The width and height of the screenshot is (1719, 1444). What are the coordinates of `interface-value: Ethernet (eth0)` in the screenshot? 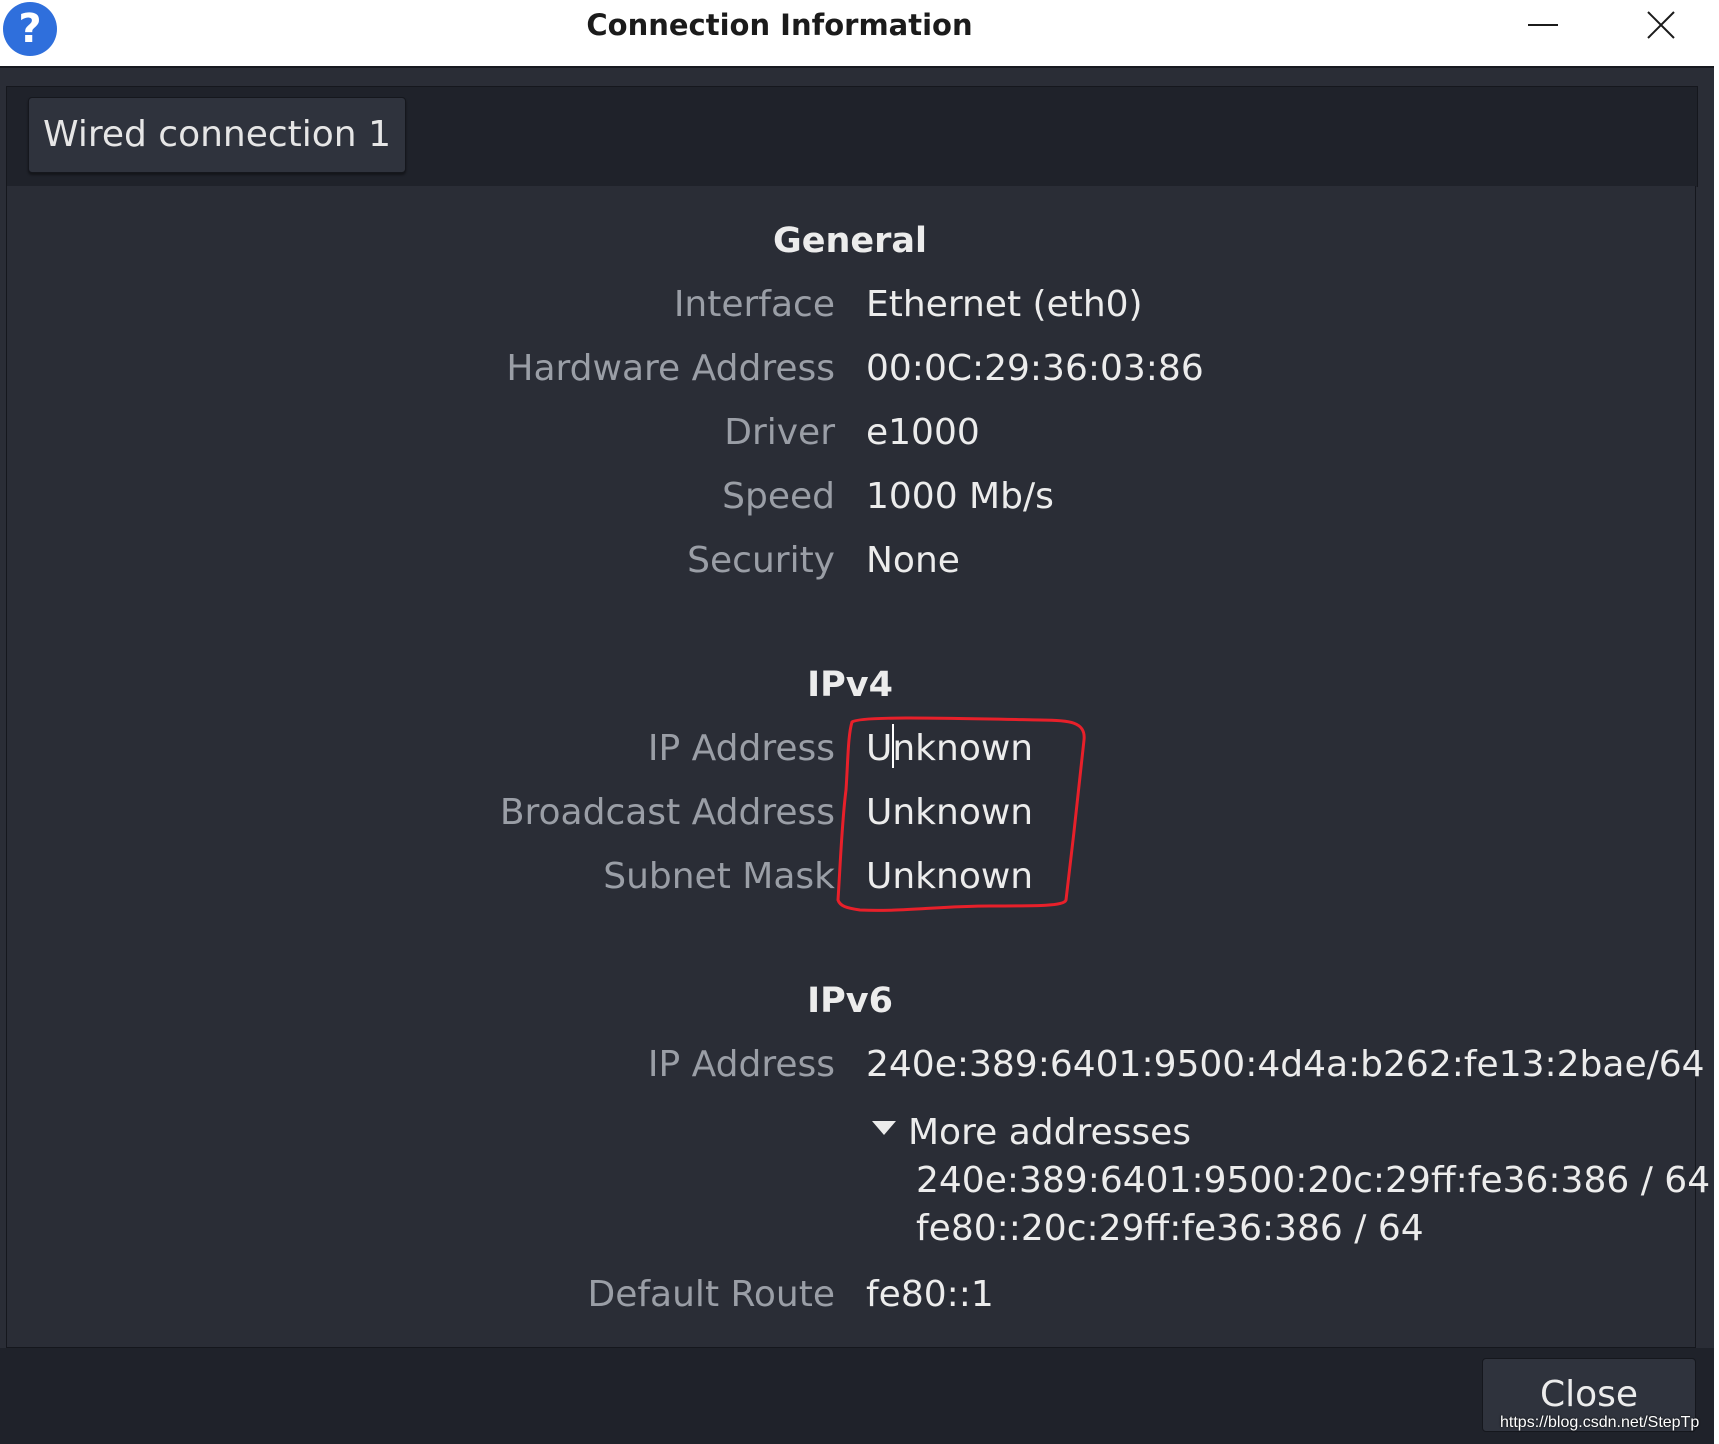 It's located at (1004, 304).